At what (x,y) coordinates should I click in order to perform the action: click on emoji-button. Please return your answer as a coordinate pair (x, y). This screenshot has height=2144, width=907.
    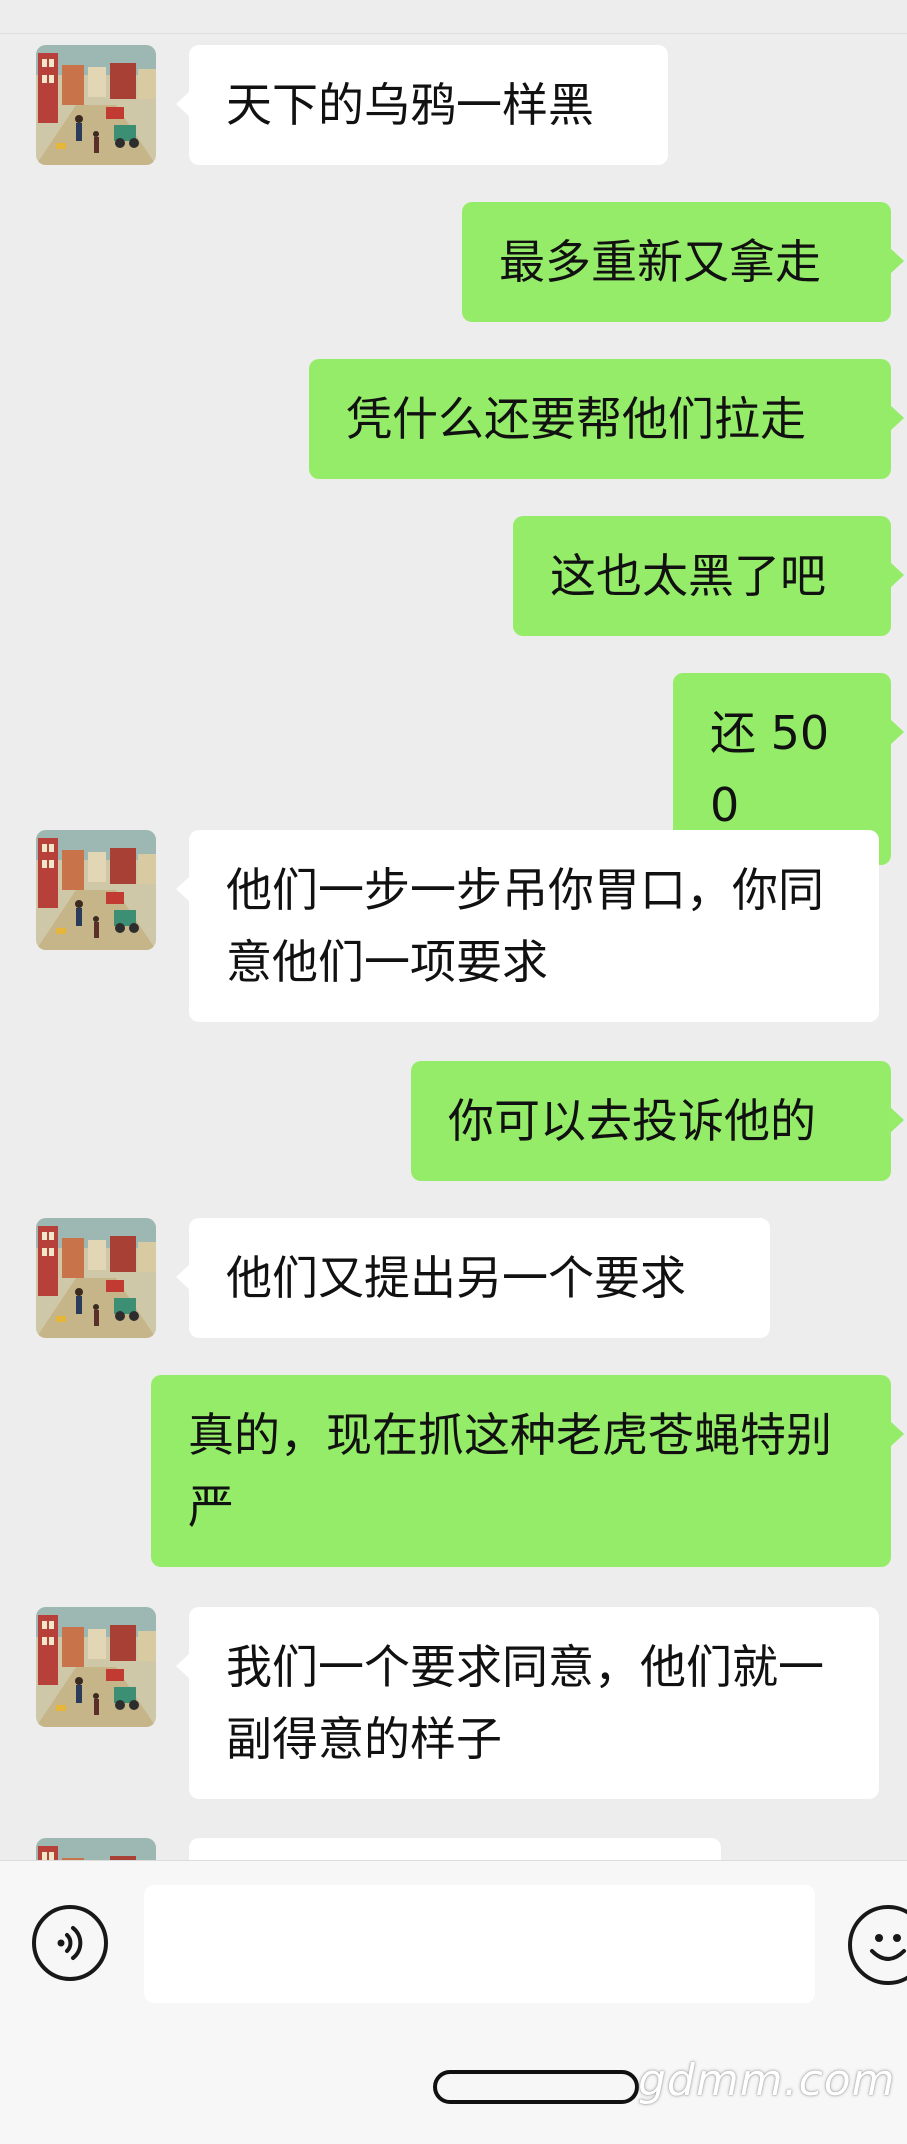
    Looking at the image, I should click on (877, 1945).